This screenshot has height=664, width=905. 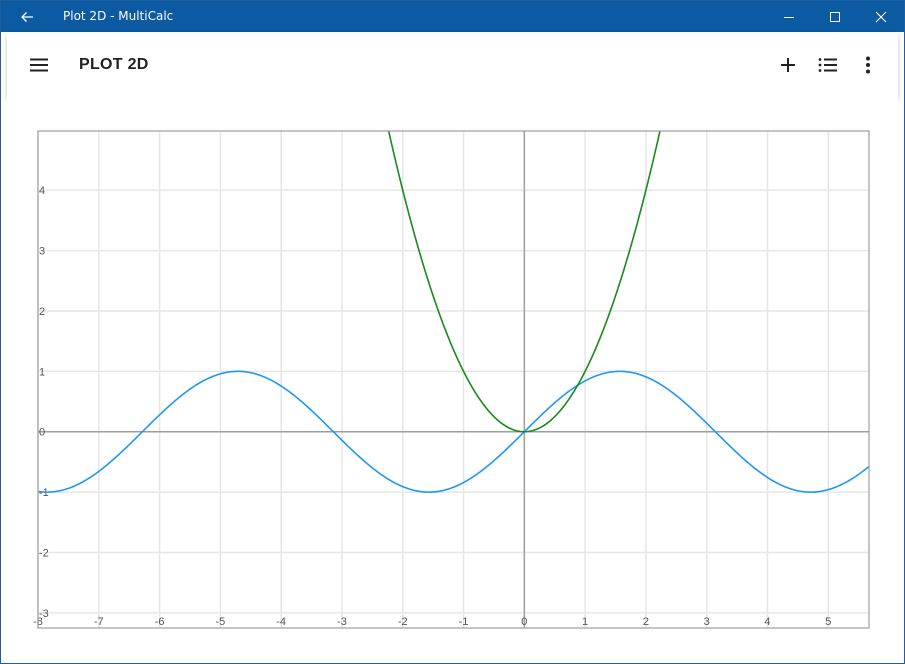 I want to click on x-tick-label: 1, so click(x=585, y=622).